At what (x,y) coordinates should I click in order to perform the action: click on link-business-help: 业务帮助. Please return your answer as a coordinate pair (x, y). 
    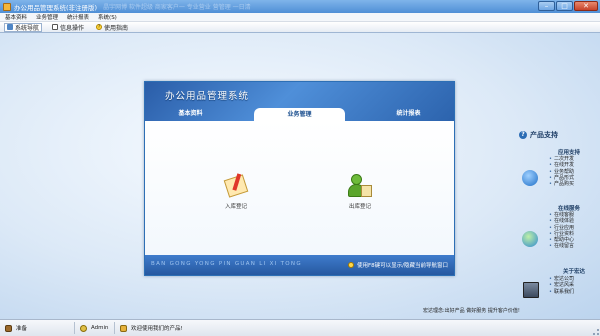
    Looking at the image, I should click on (561, 172).